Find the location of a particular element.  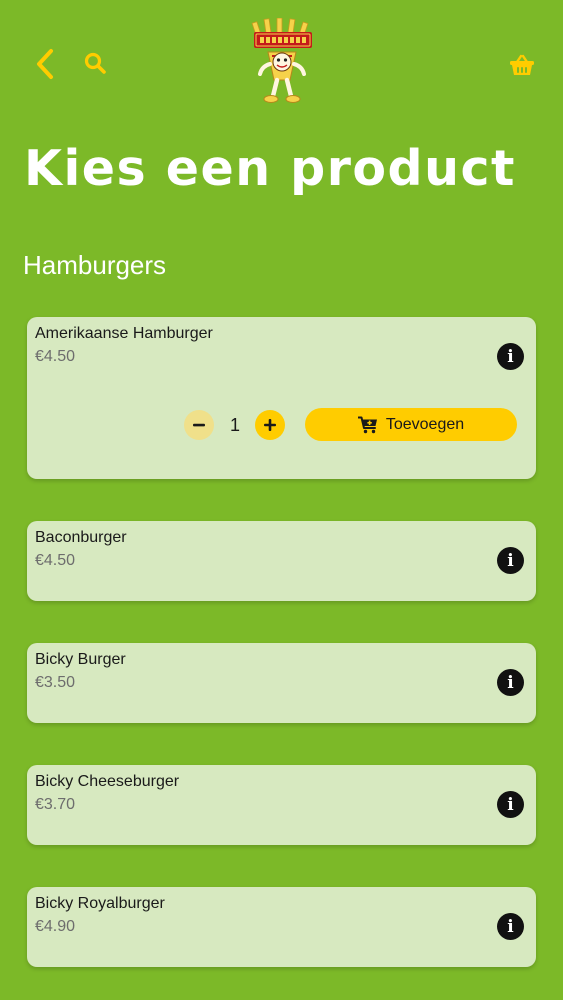

shopping-basket-icon is located at coordinates (522, 64).